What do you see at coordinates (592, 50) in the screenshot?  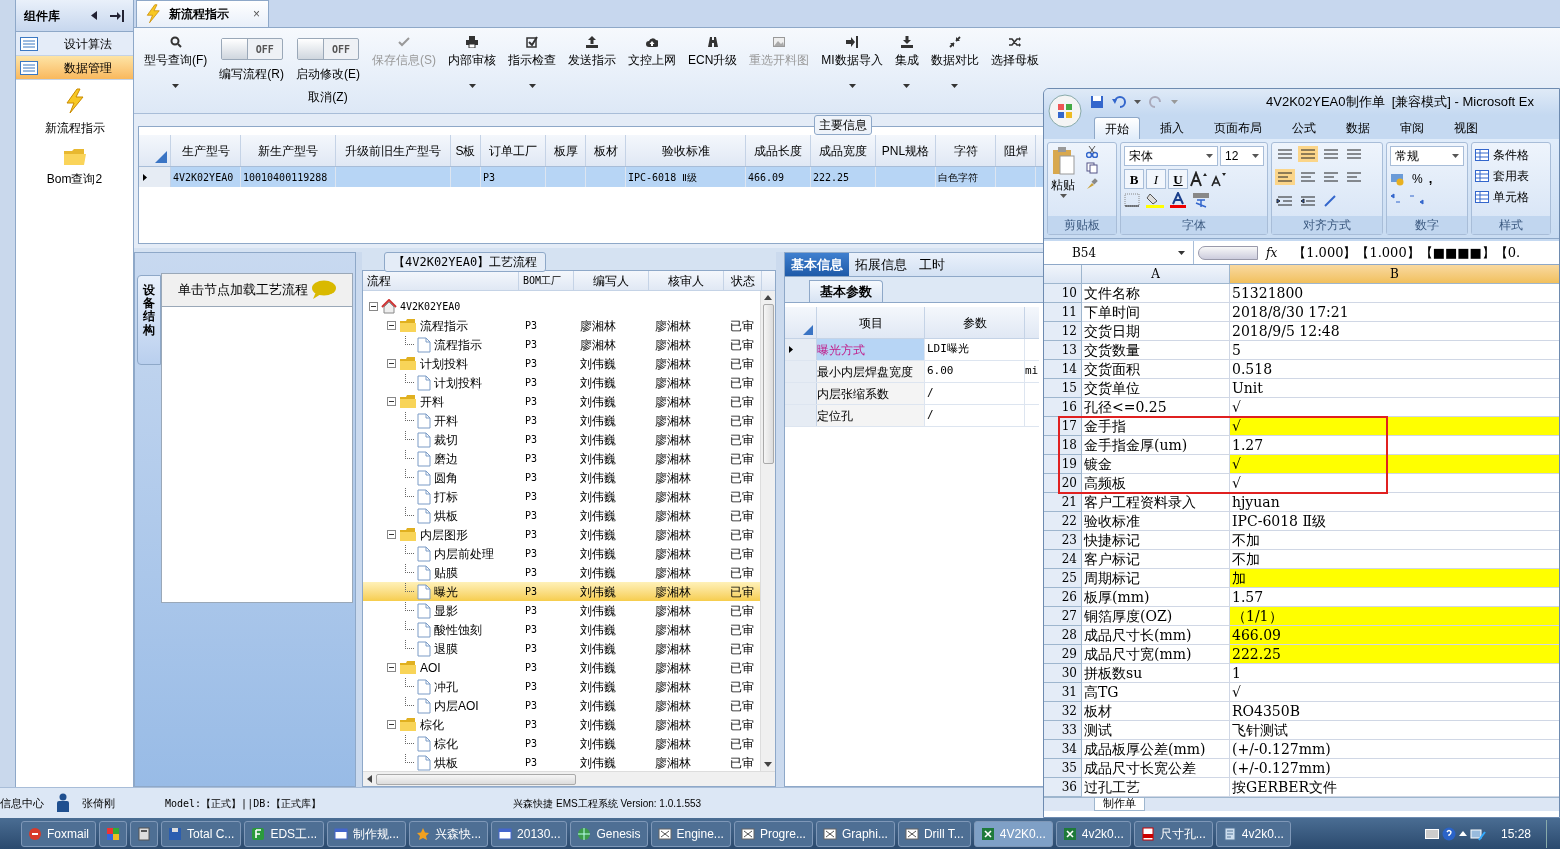 I see `toolbar-button: 发送指示` at bounding box center [592, 50].